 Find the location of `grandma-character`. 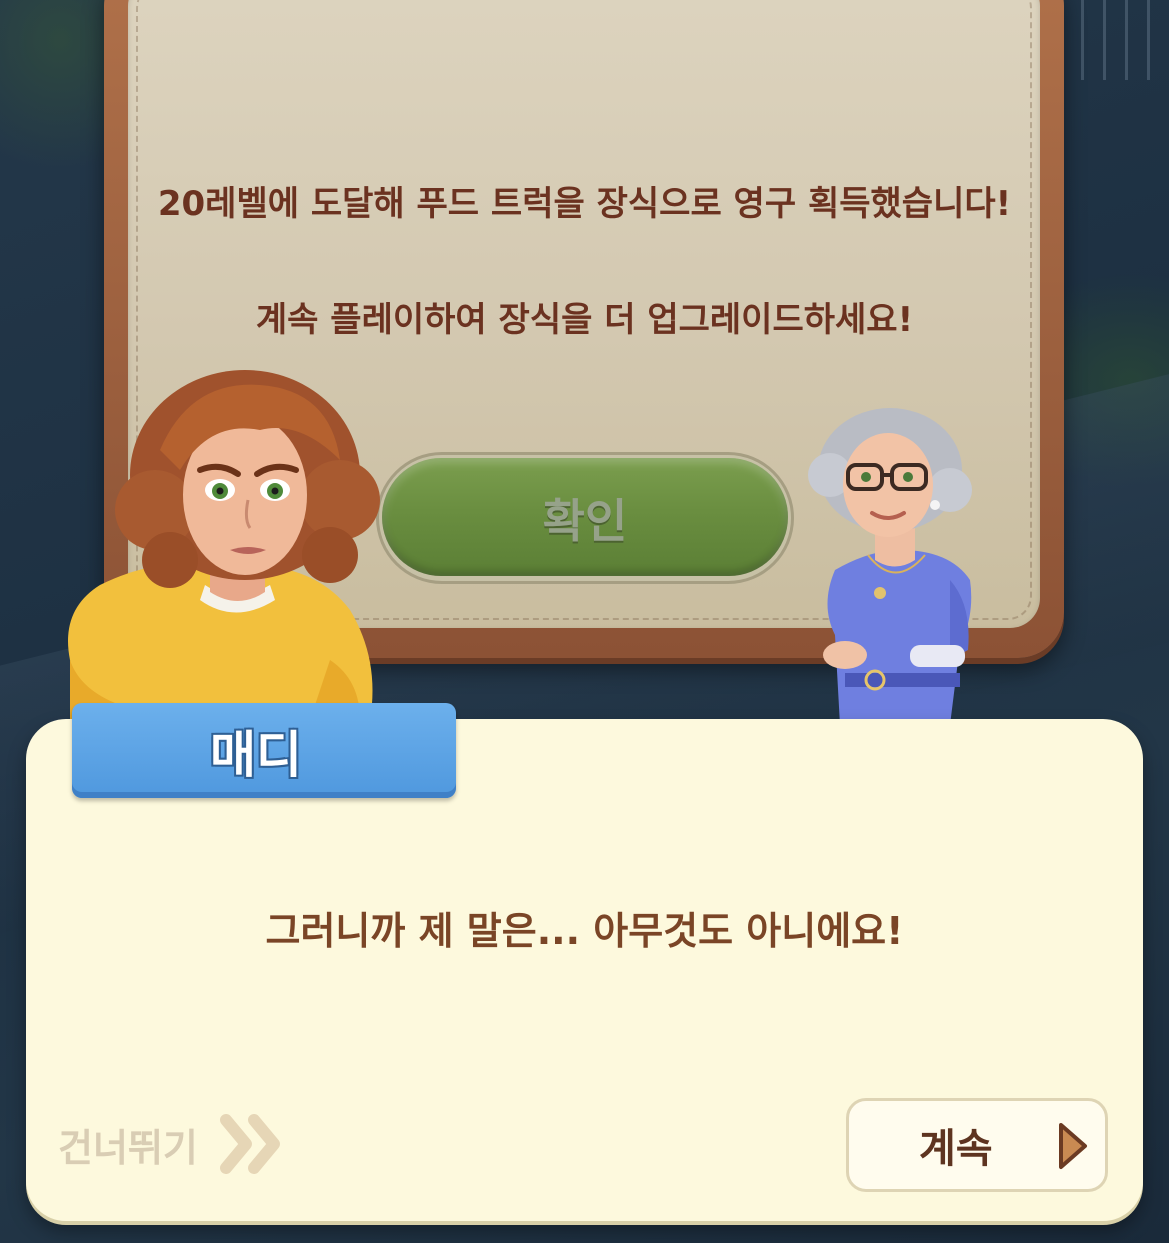

grandma-character is located at coordinates (890, 566).